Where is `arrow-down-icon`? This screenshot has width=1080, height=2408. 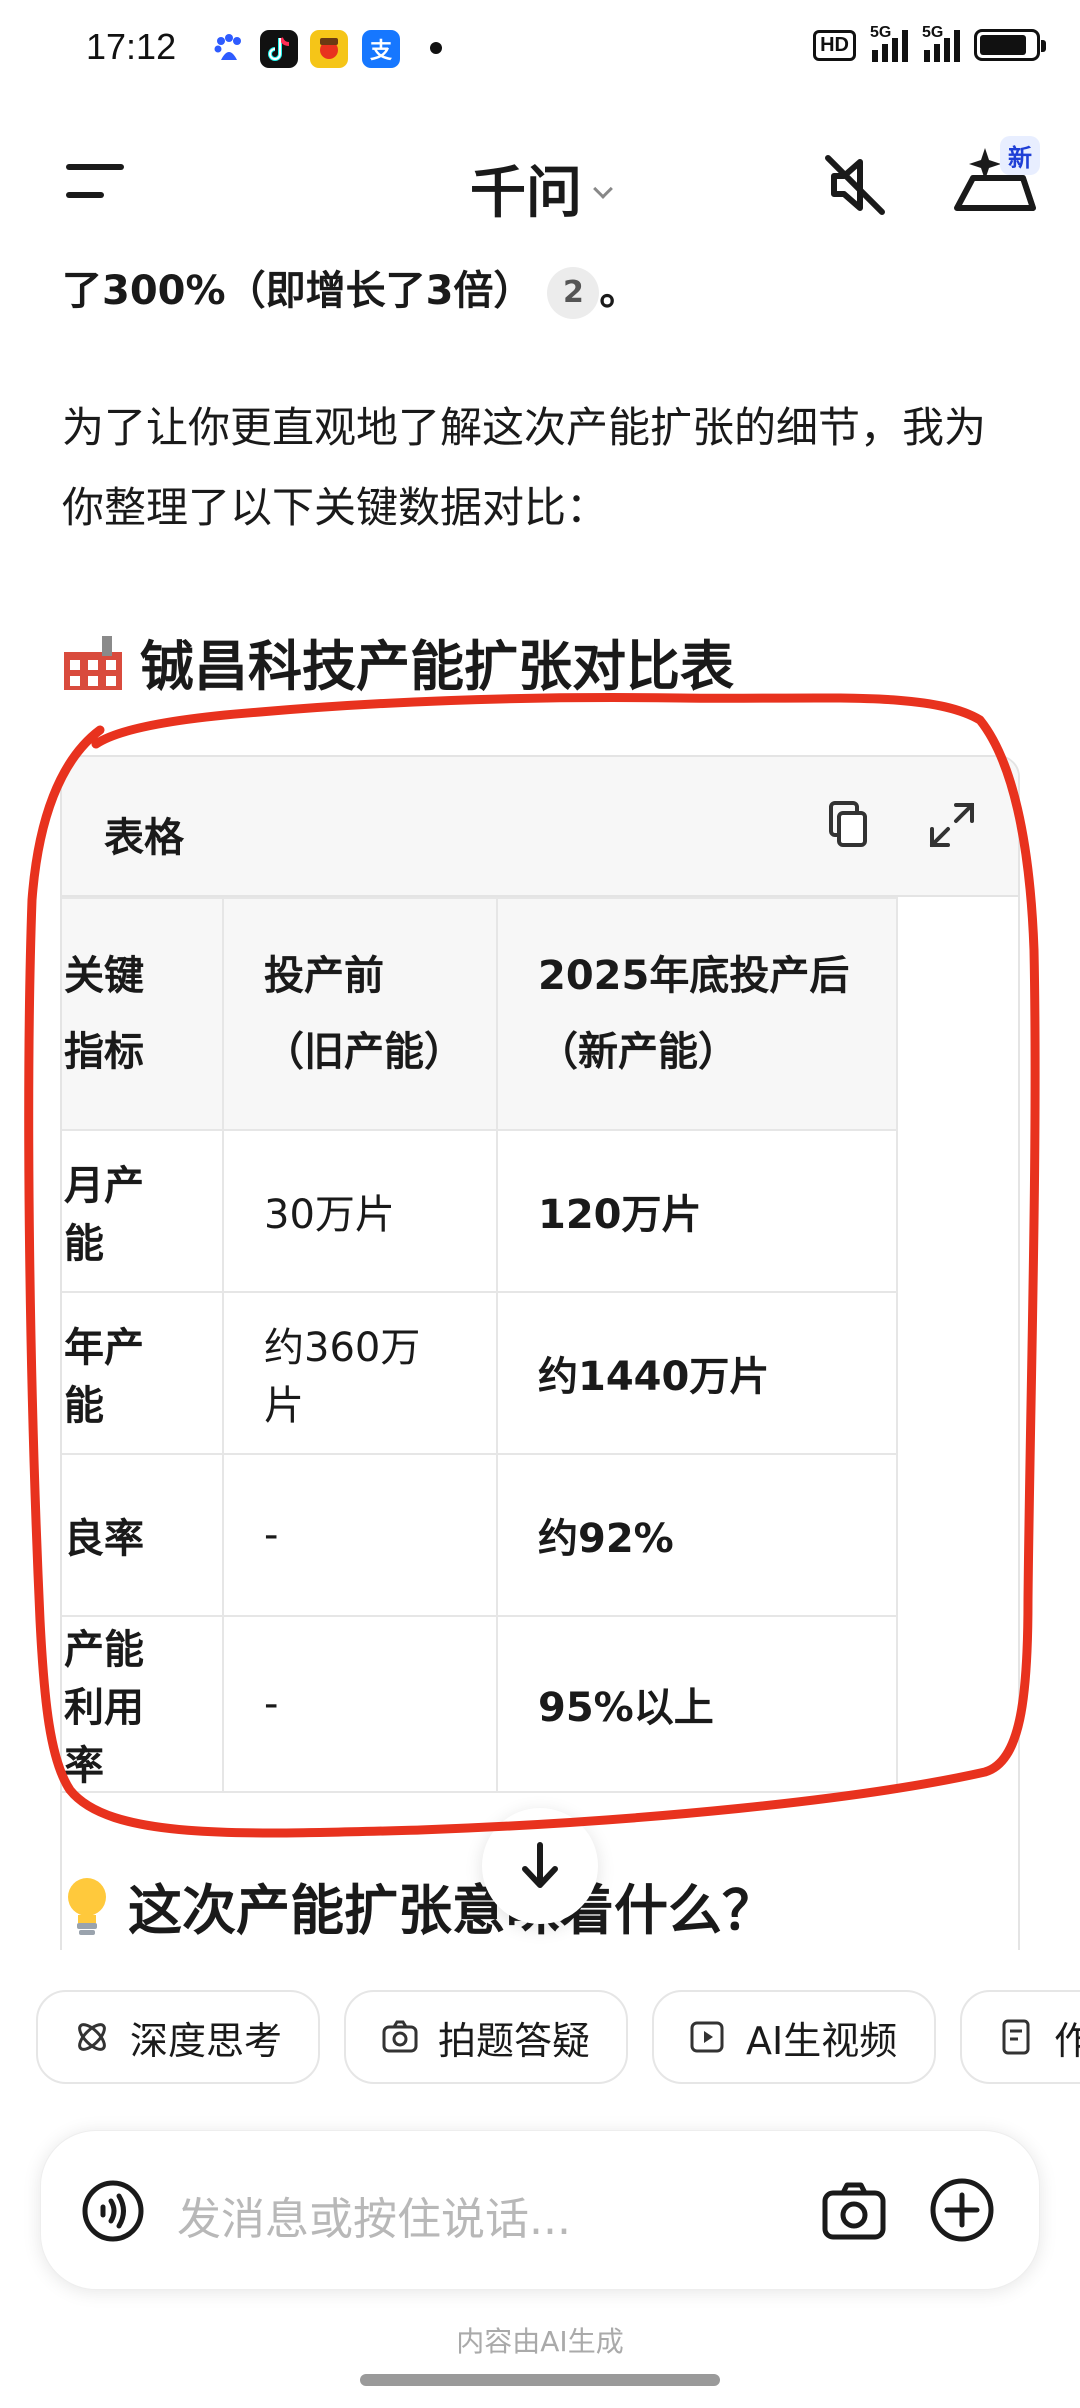 arrow-down-icon is located at coordinates (540, 1865).